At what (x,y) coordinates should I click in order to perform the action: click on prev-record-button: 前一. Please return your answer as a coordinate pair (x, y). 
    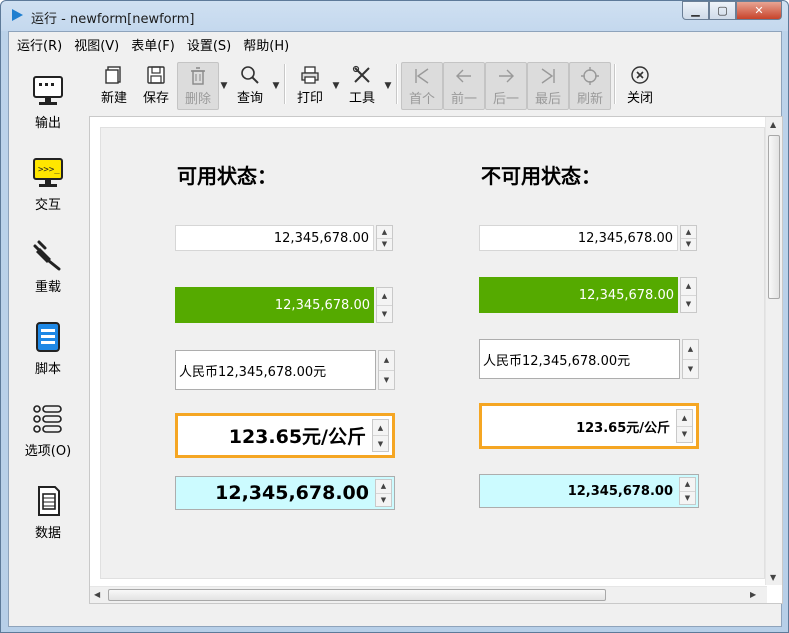
    Looking at the image, I should click on (464, 86).